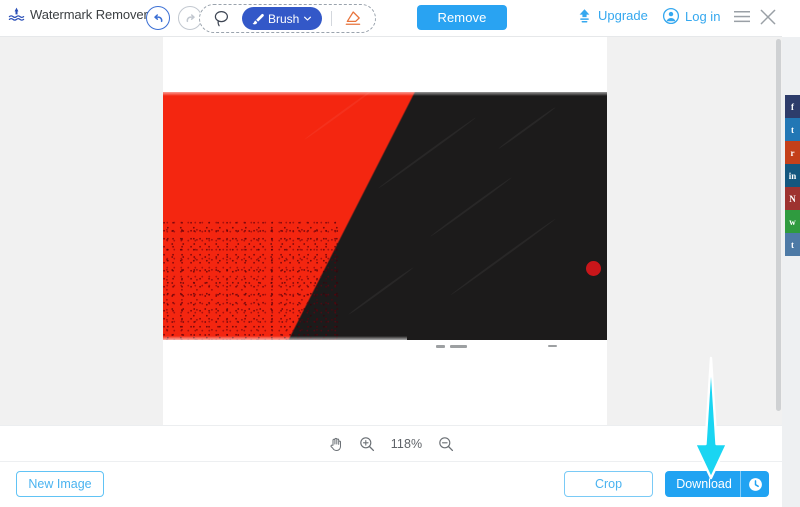 The image size is (800, 507). I want to click on red-brush-dot, so click(593, 268).